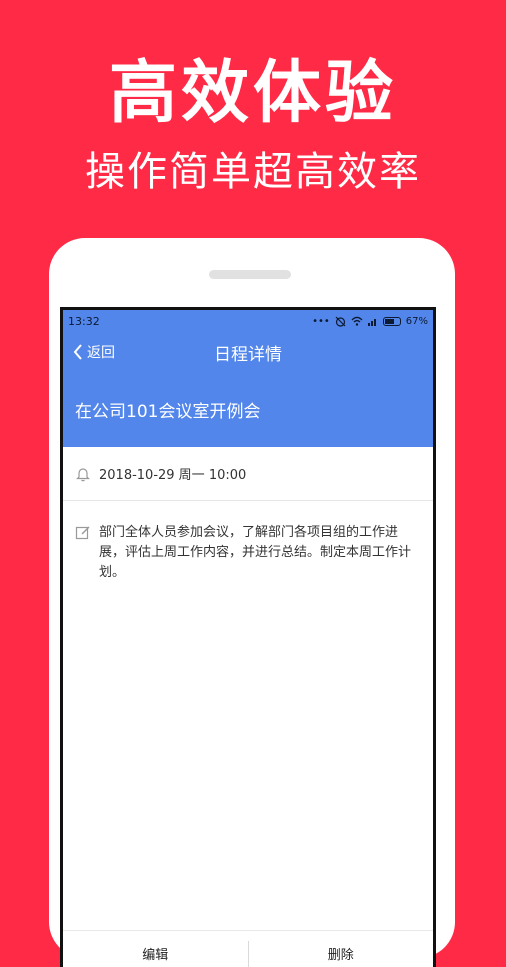  What do you see at coordinates (341, 949) in the screenshot?
I see `delete-button: 删除` at bounding box center [341, 949].